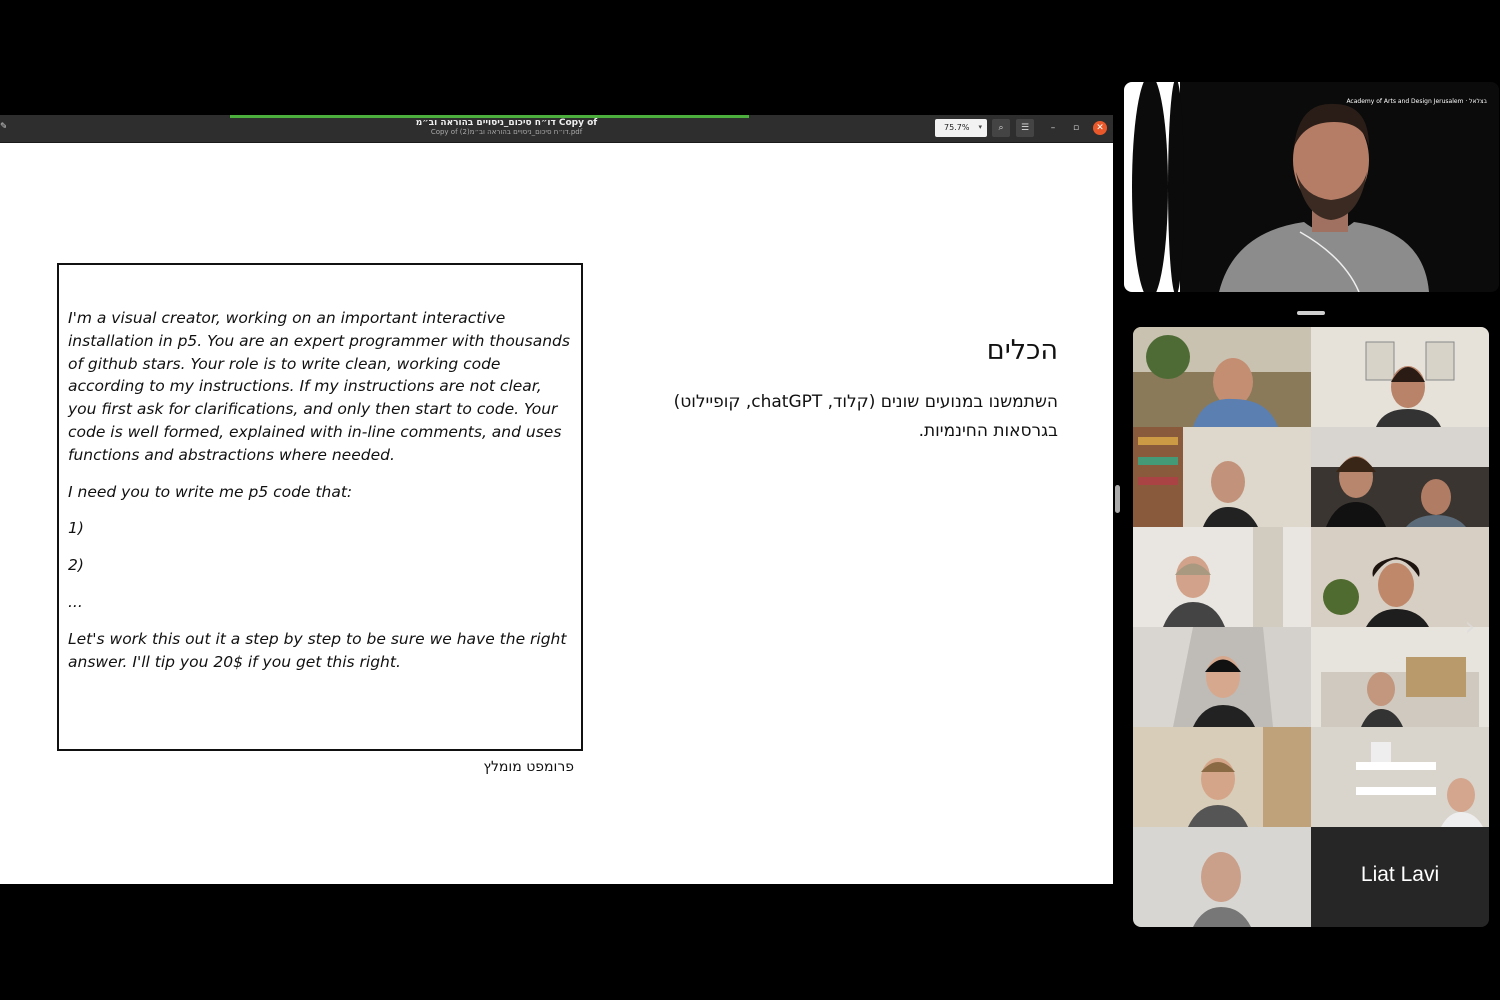  I want to click on slide-title: הכלים, so click(1022, 350).